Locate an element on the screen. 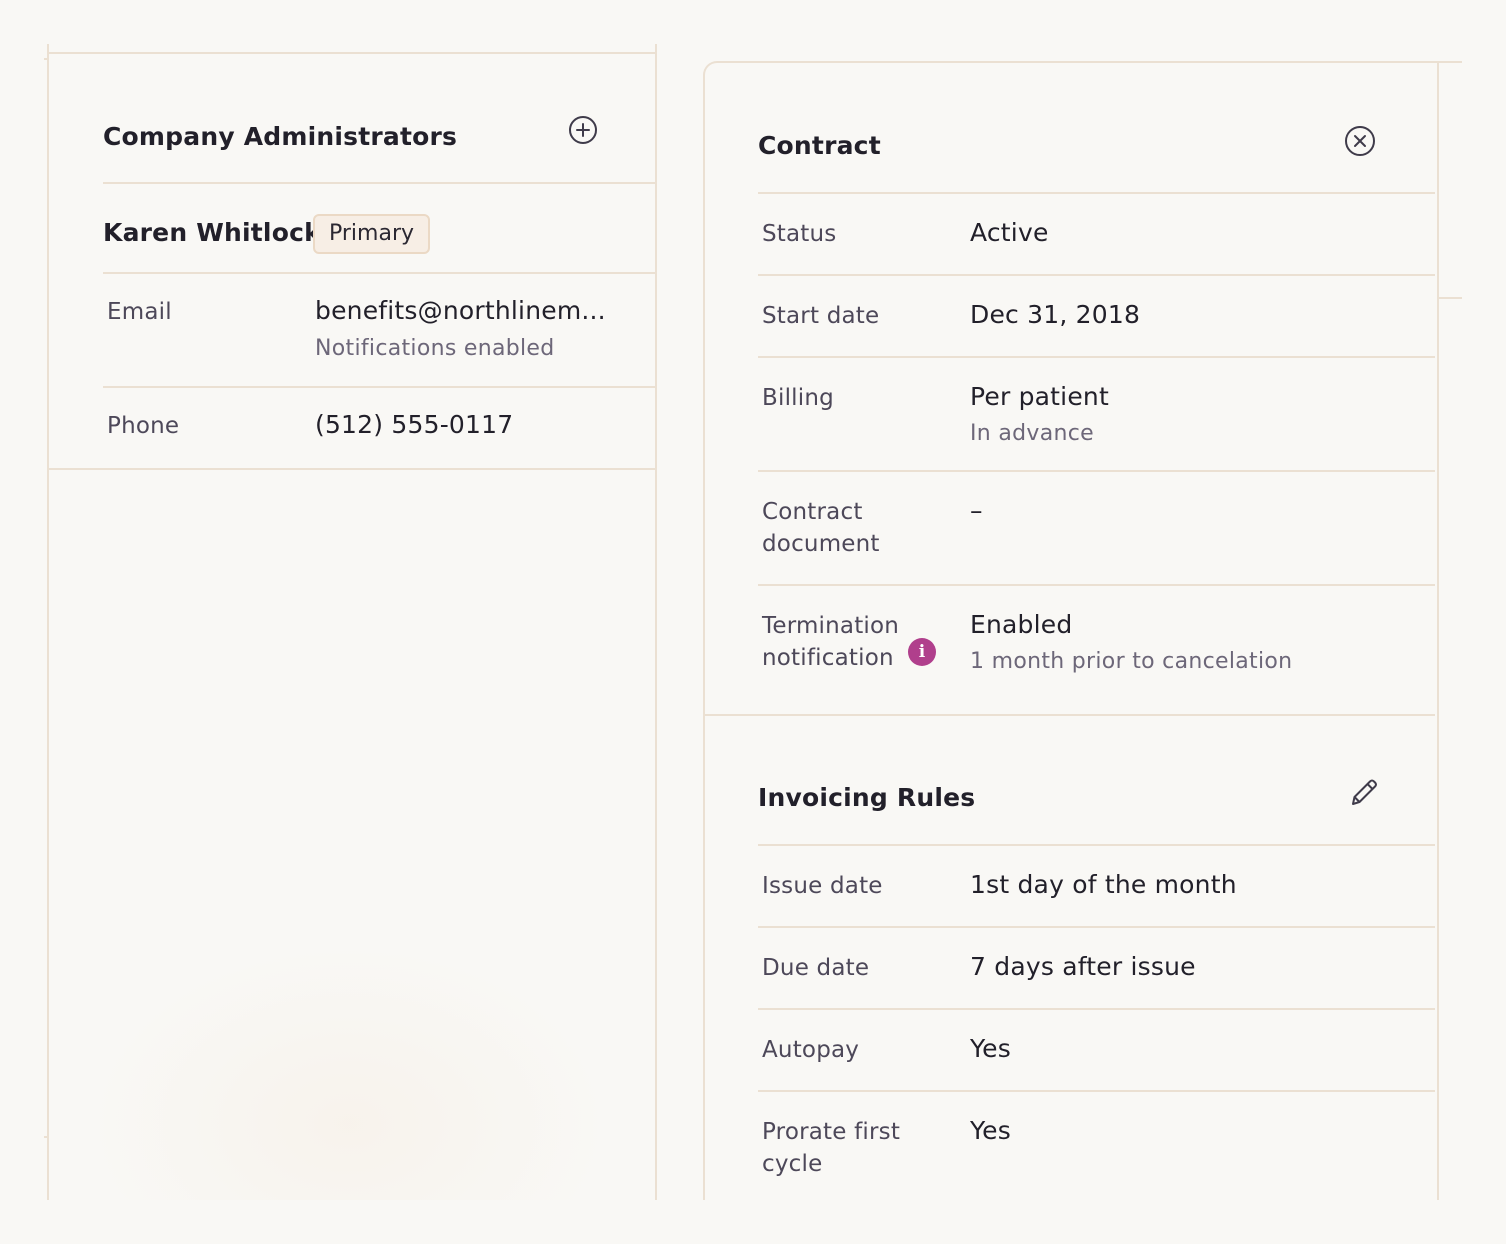  close-circle-icon is located at coordinates (1360, 141).